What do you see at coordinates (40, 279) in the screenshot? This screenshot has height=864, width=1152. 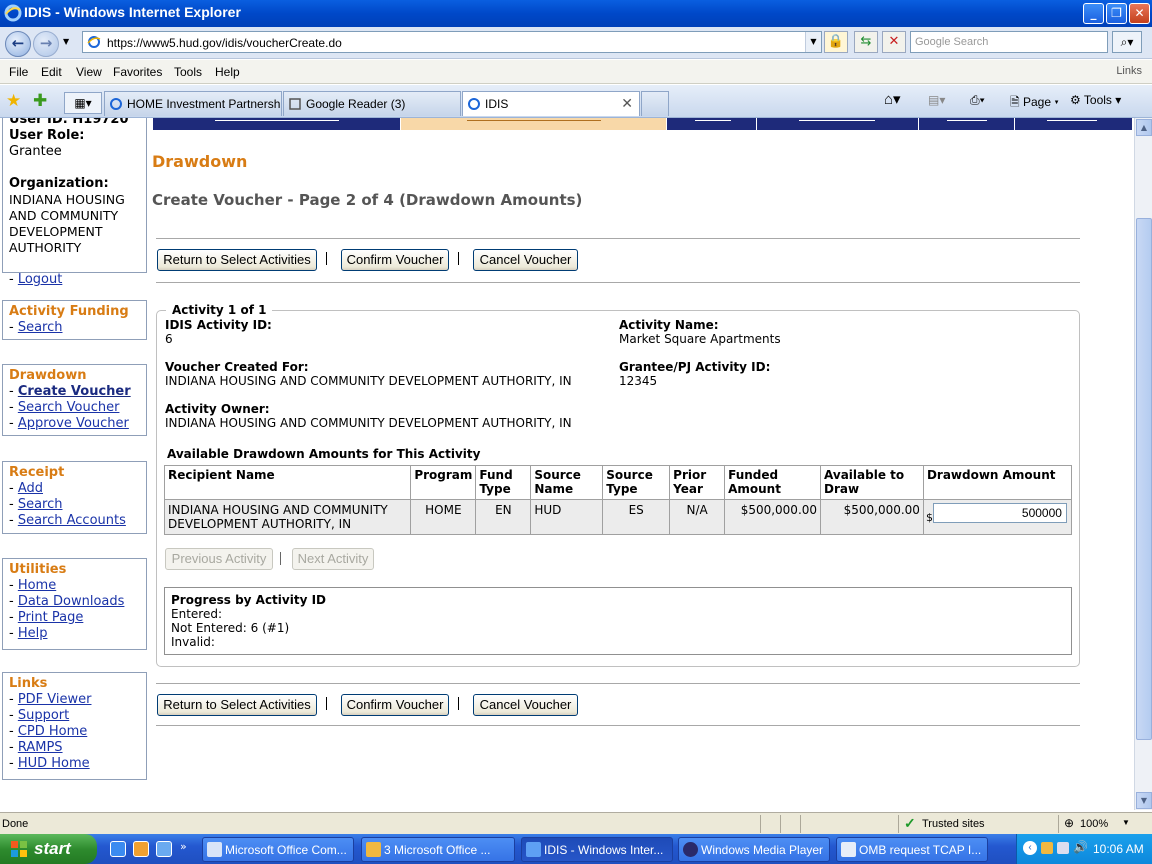 I see `logout-link: Logout` at bounding box center [40, 279].